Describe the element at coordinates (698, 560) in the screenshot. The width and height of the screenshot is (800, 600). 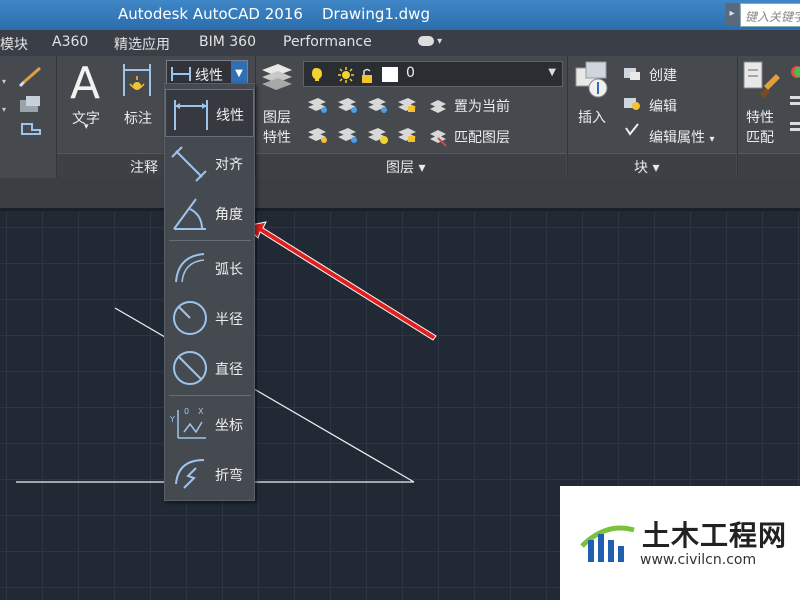
I see `watermark-url: www.civilcn.com` at that location.